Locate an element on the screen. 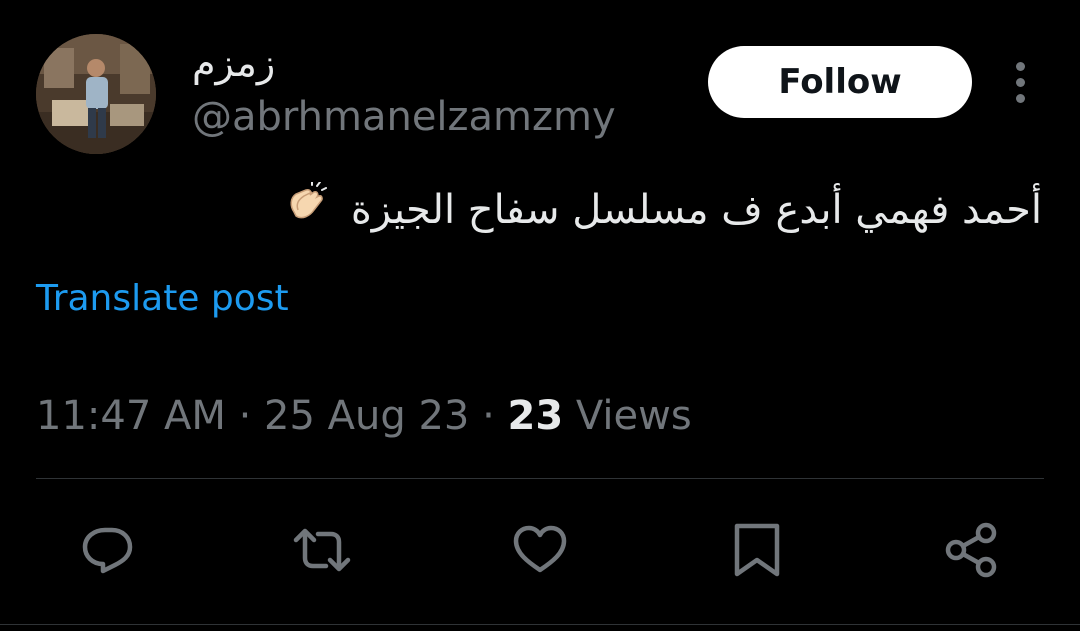 Image resolution: width=1080 pixels, height=631 pixels. translate-post-link: Translate post is located at coordinates (162, 299).